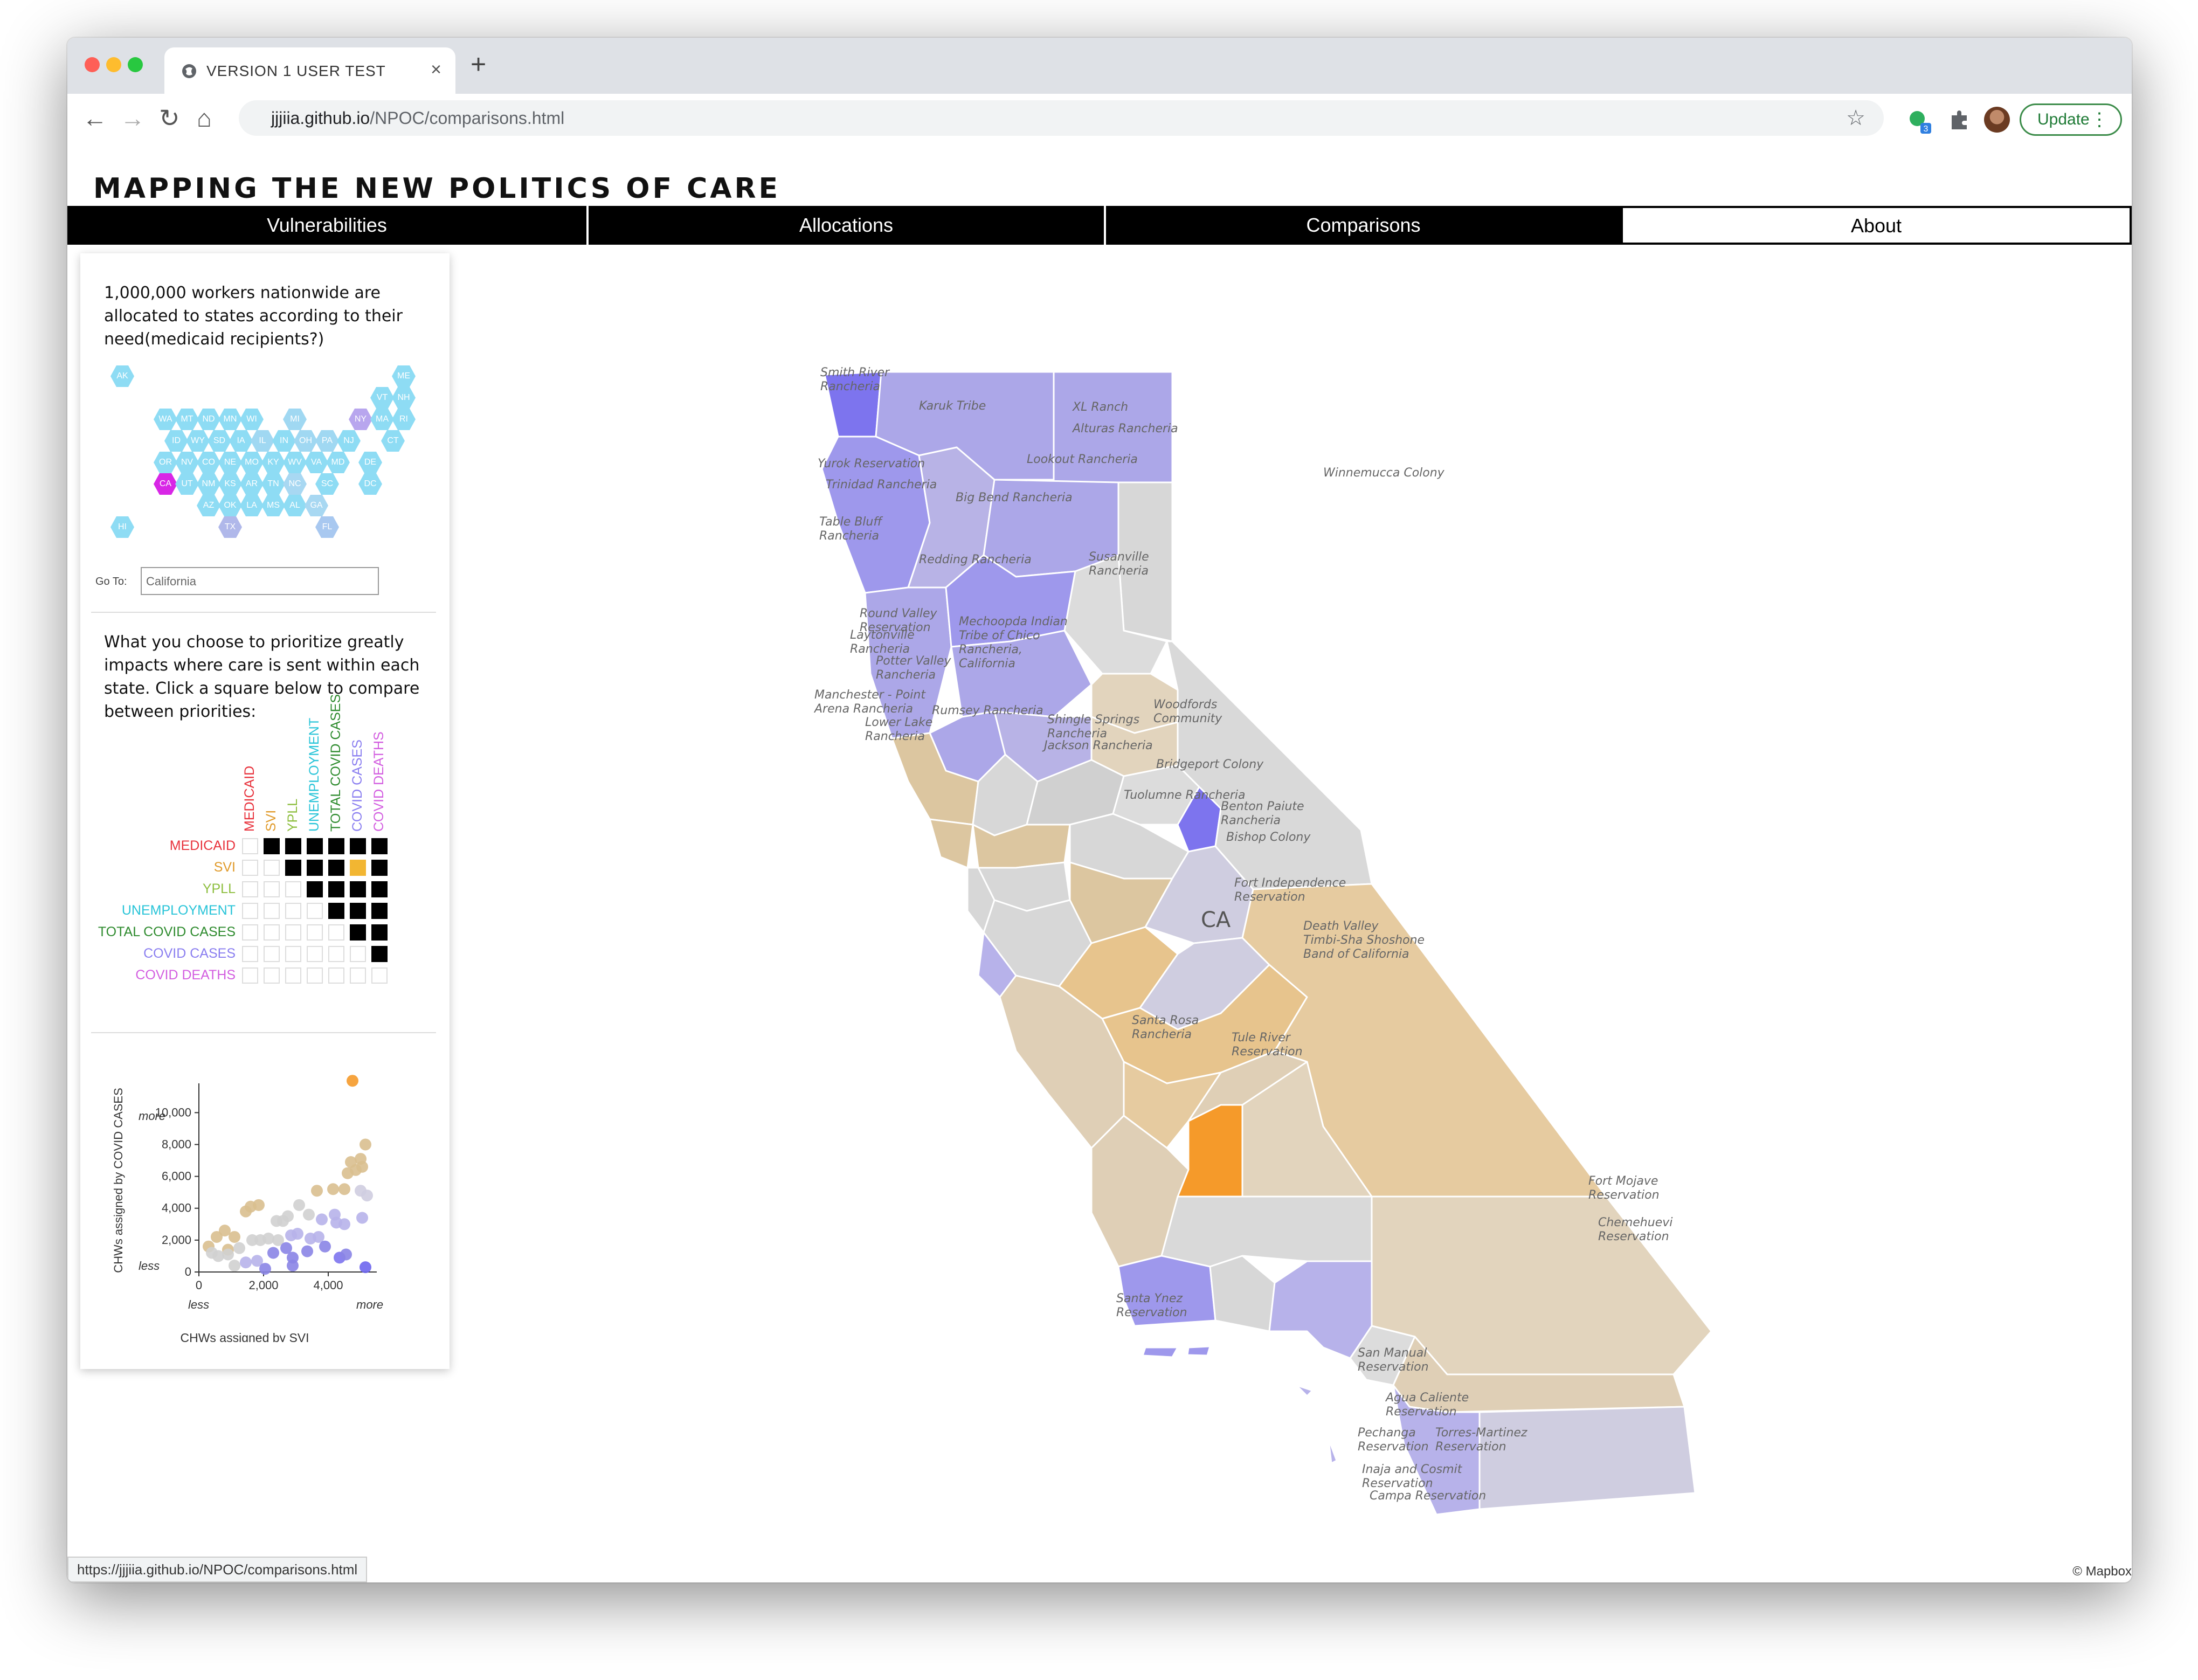 The height and width of the screenshot is (1680, 2198). What do you see at coordinates (2102, 1571) in the screenshot?
I see `map-attribution: © Mapbox` at bounding box center [2102, 1571].